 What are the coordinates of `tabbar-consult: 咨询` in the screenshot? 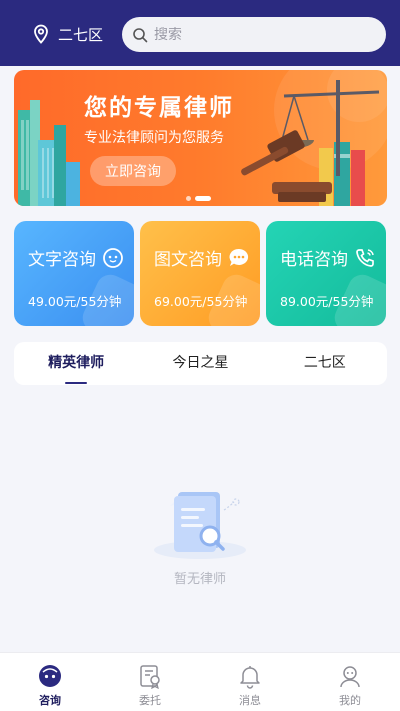 It's located at (50, 682).